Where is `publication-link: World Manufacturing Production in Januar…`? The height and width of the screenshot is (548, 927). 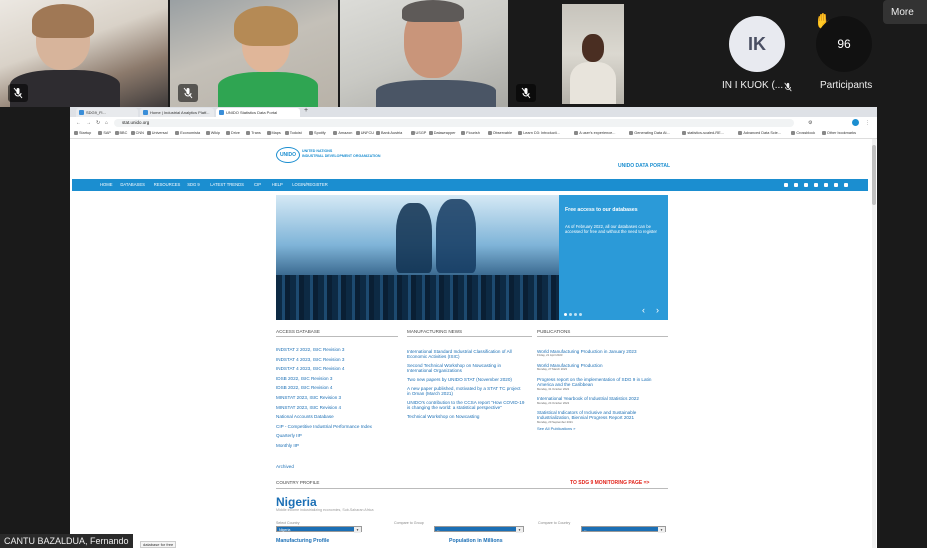 publication-link: World Manufacturing Production in Januar… is located at coordinates (587, 353).